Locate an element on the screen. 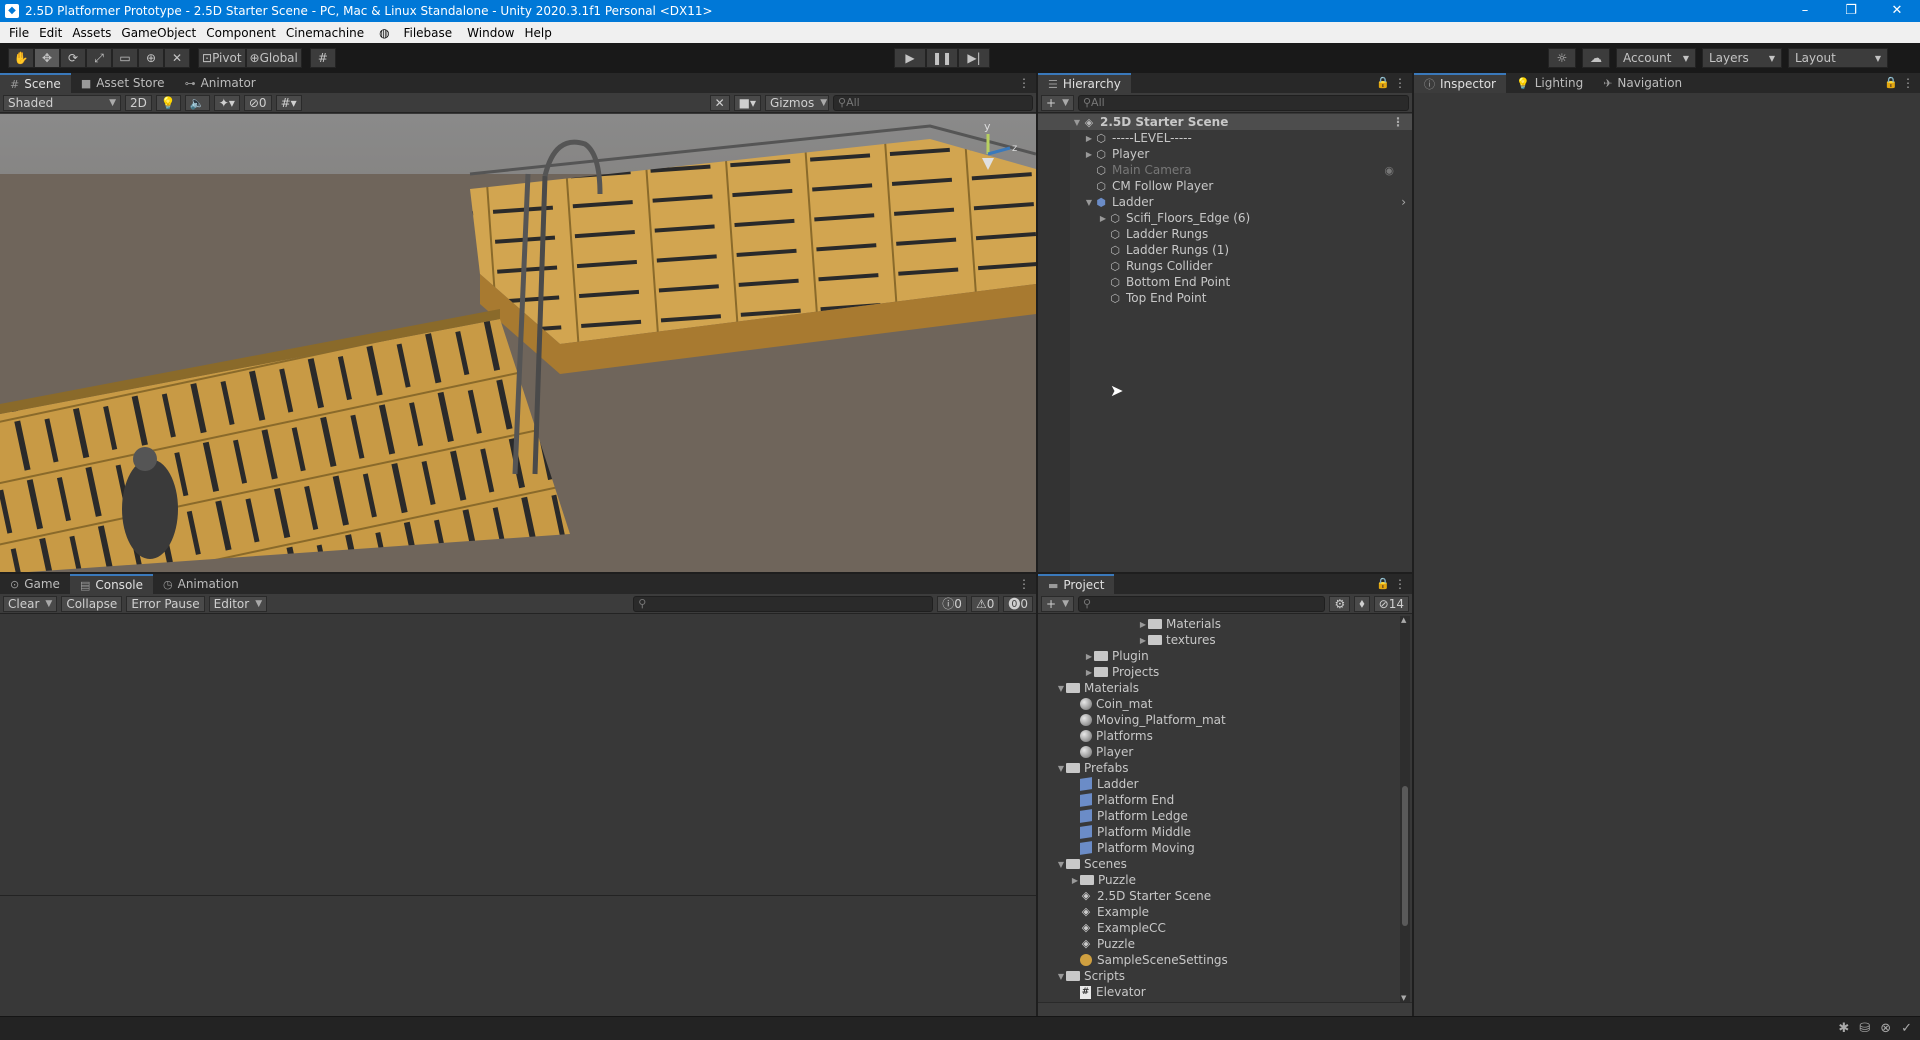  progress-icon: ✓ is located at coordinates (1906, 1028).